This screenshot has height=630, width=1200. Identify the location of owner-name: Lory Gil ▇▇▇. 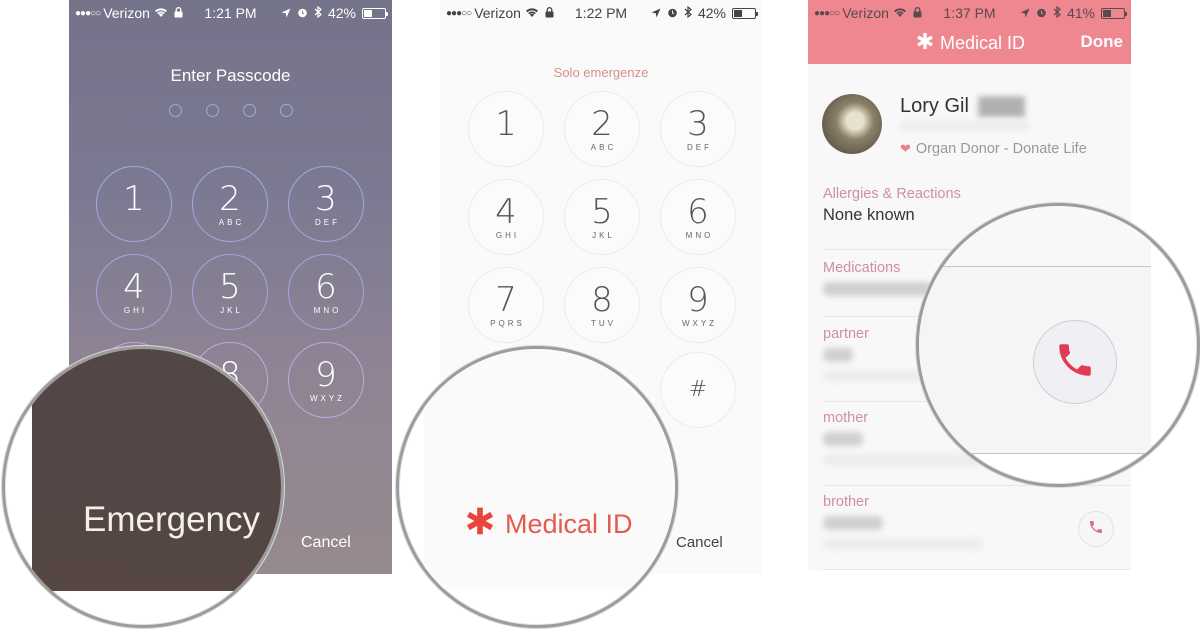
(962, 105).